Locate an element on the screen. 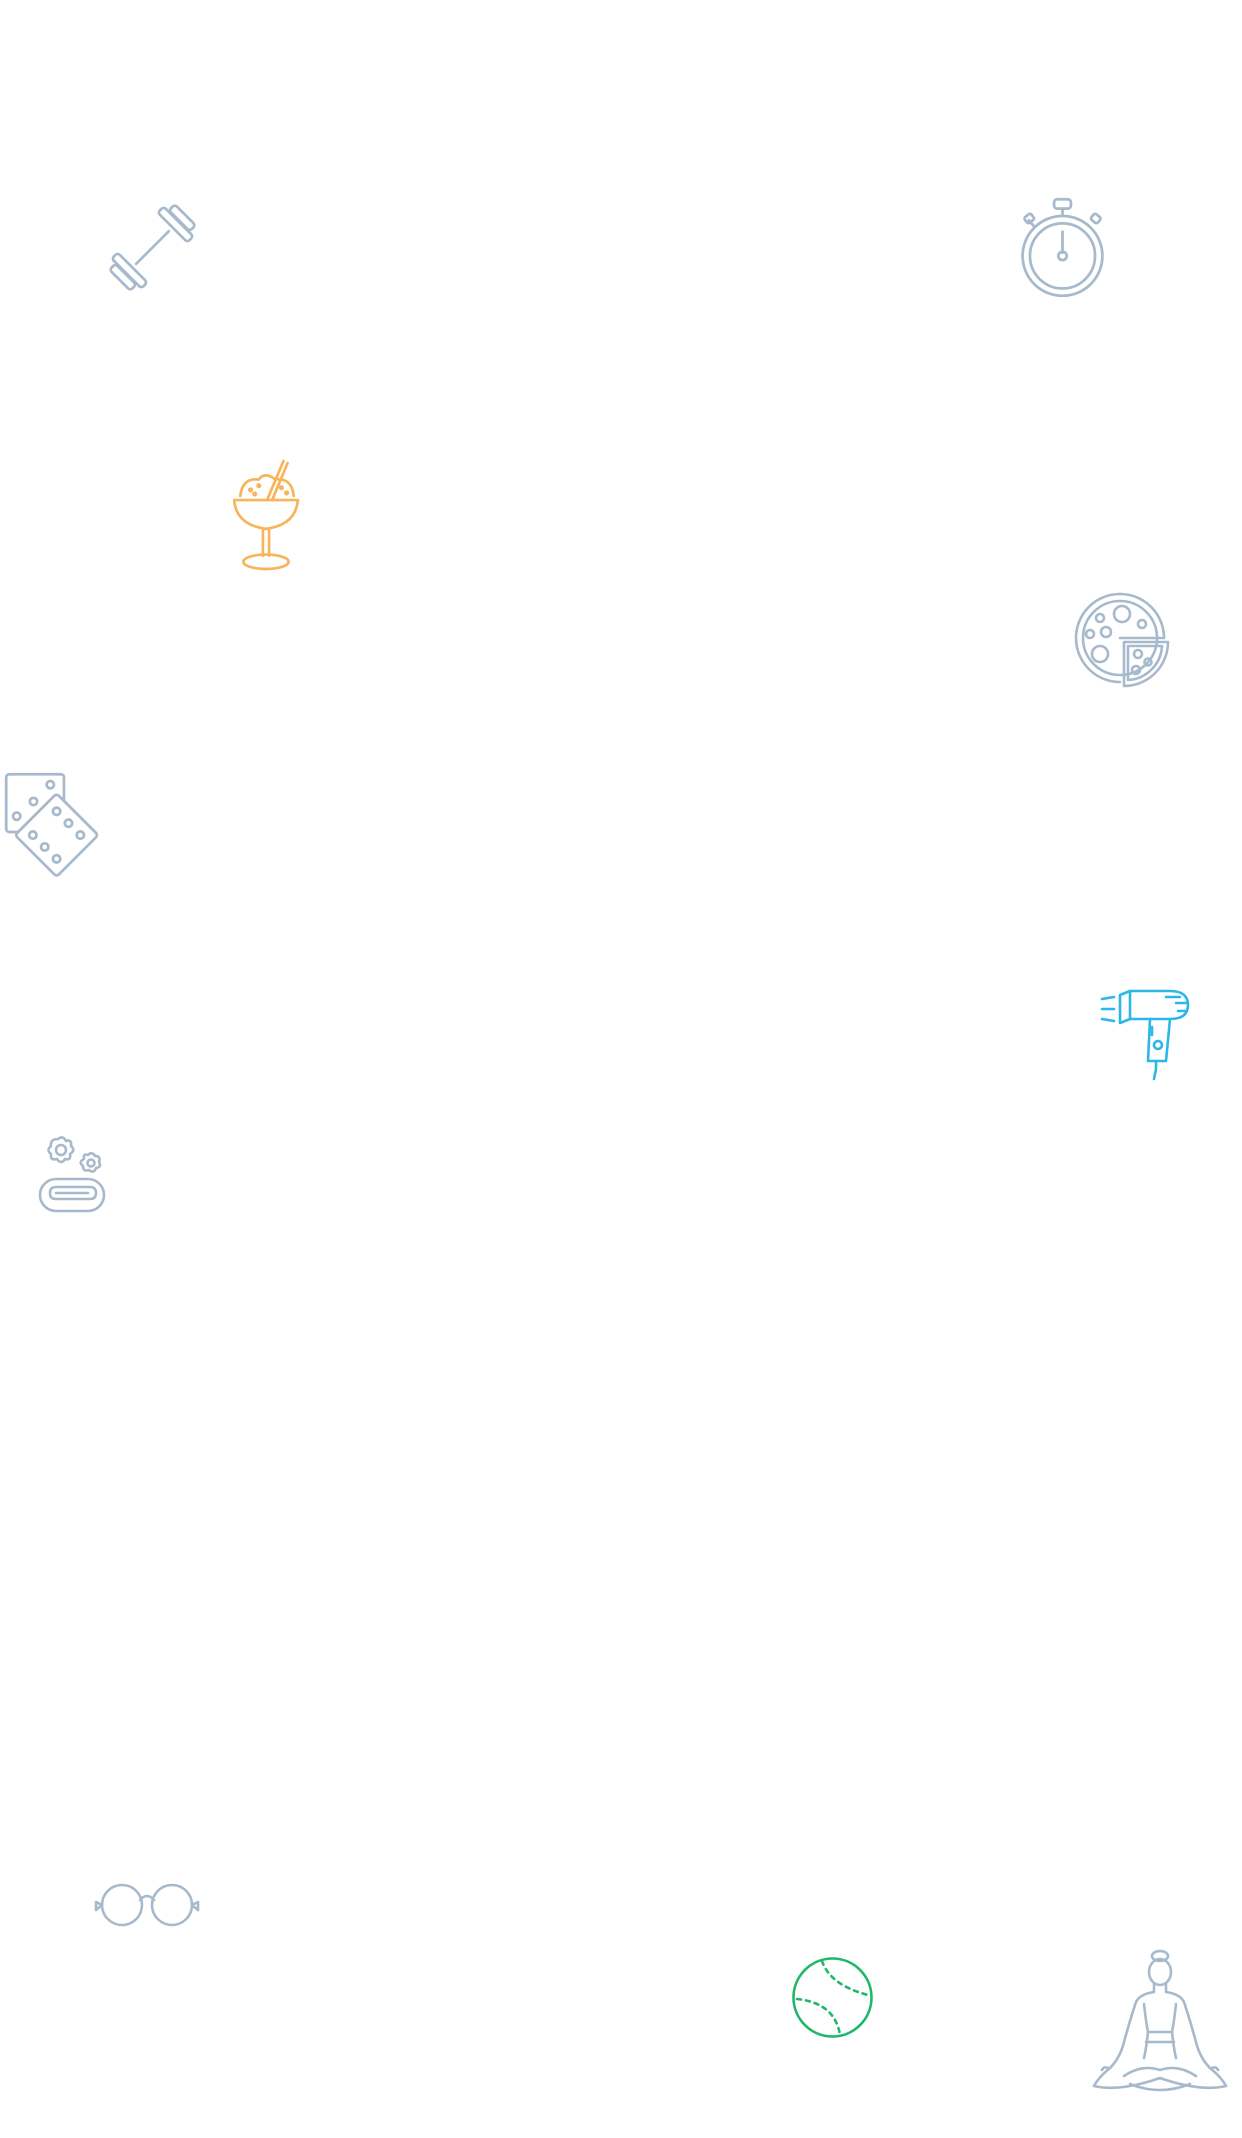  bath-towel-icon is located at coordinates (75, 1175).